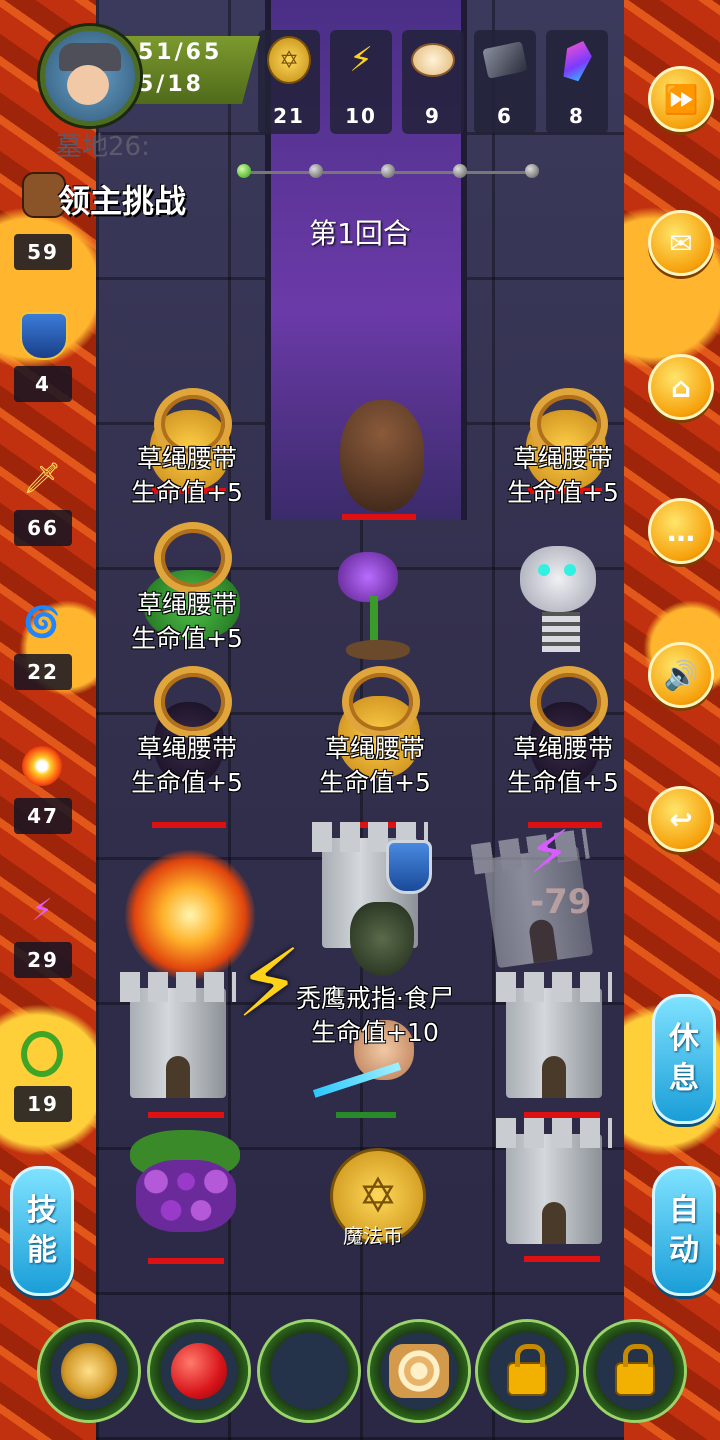 The image size is (720, 1440). What do you see at coordinates (681, 819) in the screenshot?
I see `undo-button: ↩` at bounding box center [681, 819].